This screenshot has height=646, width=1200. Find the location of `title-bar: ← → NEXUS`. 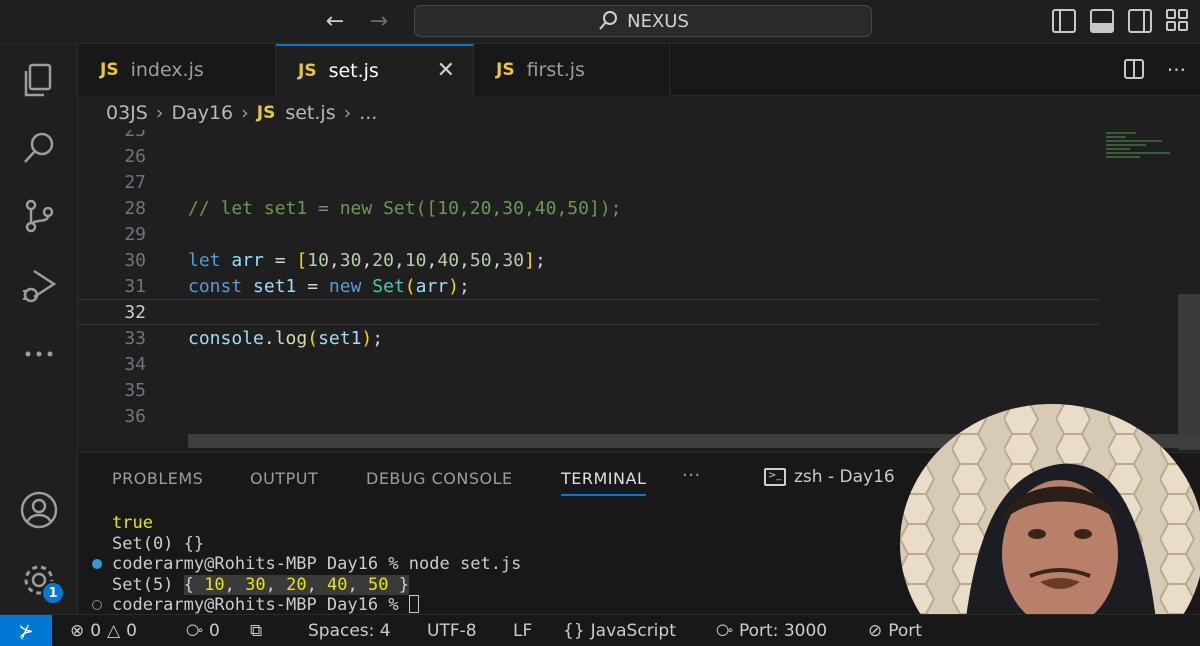

title-bar: ← → NEXUS is located at coordinates (600, 22).